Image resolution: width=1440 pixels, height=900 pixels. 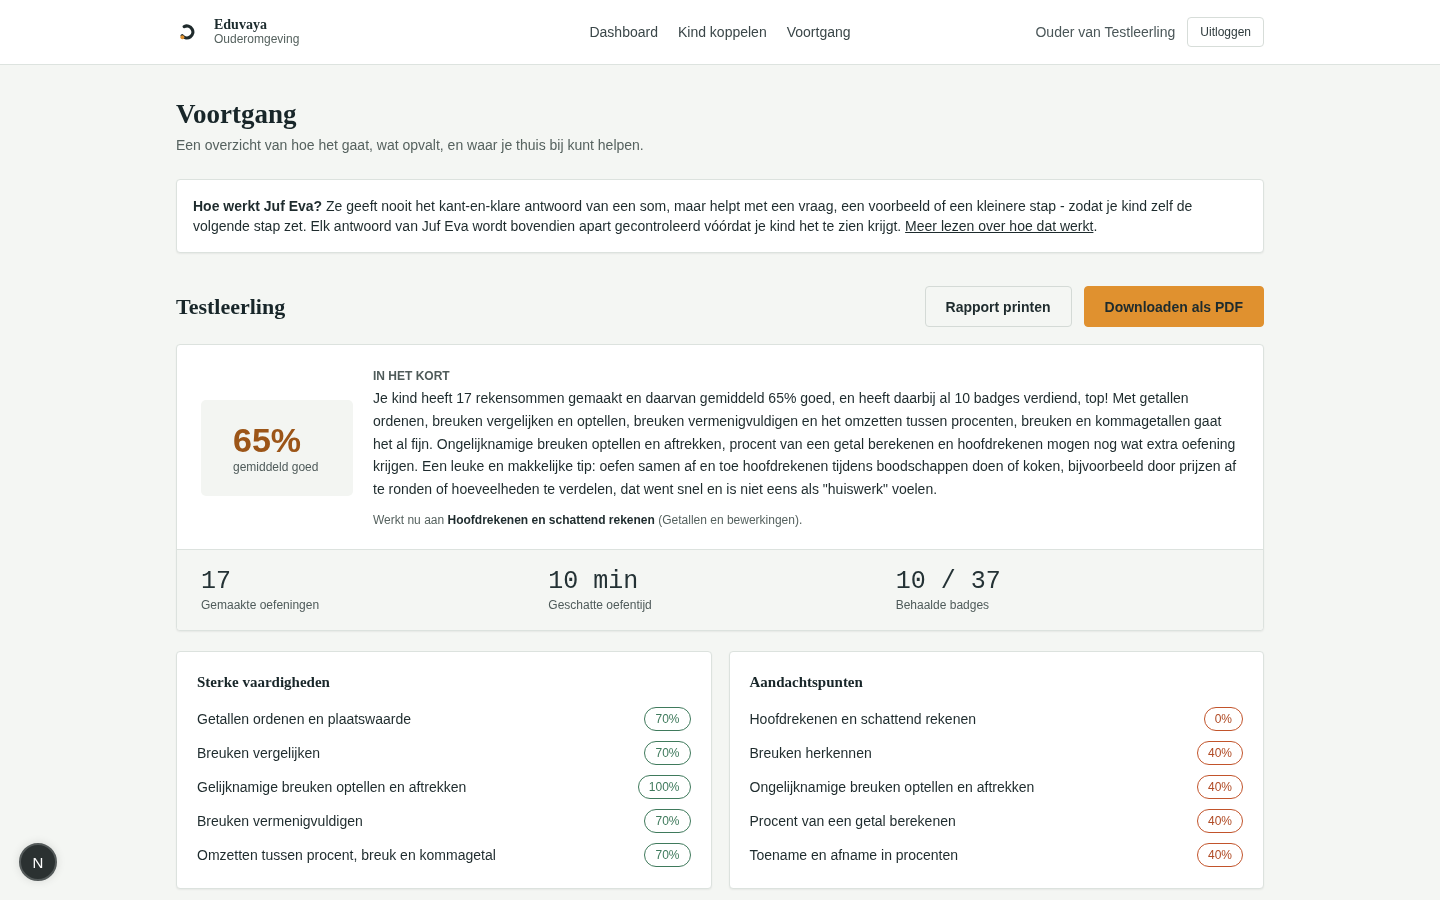 I want to click on score-pill: 100%, so click(x=664, y=787).